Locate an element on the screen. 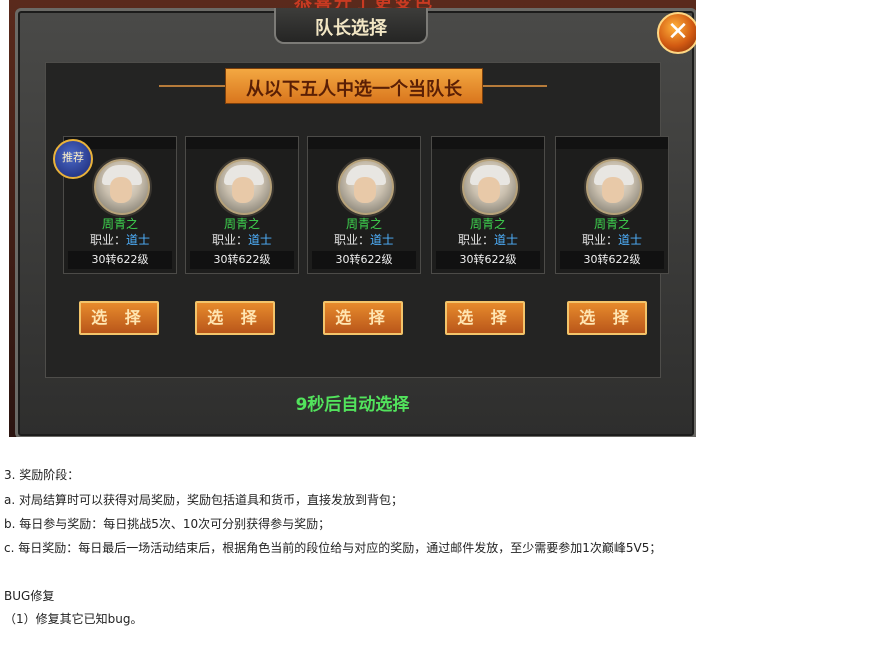 The width and height of the screenshot is (884, 647). select-button-1: 选 择 is located at coordinates (119, 318).